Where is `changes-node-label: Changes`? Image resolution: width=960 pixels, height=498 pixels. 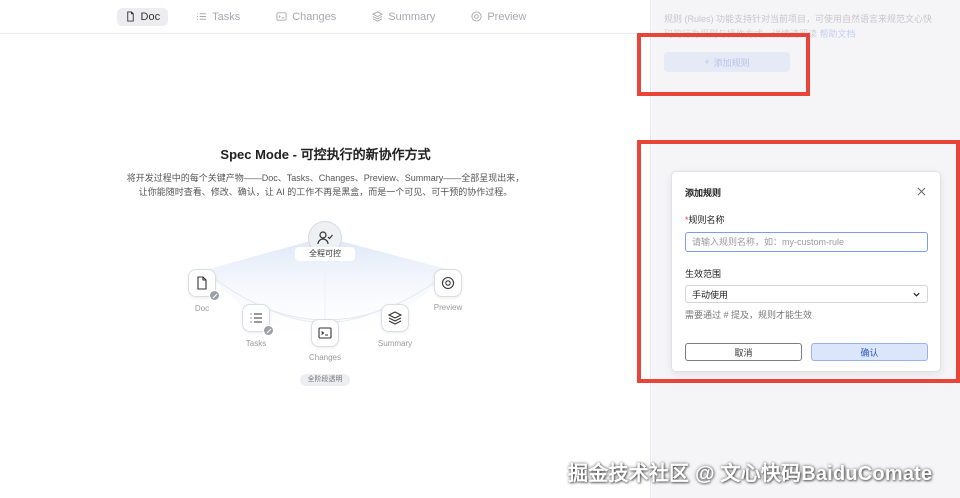
changes-node-label: Changes is located at coordinates (325, 357).